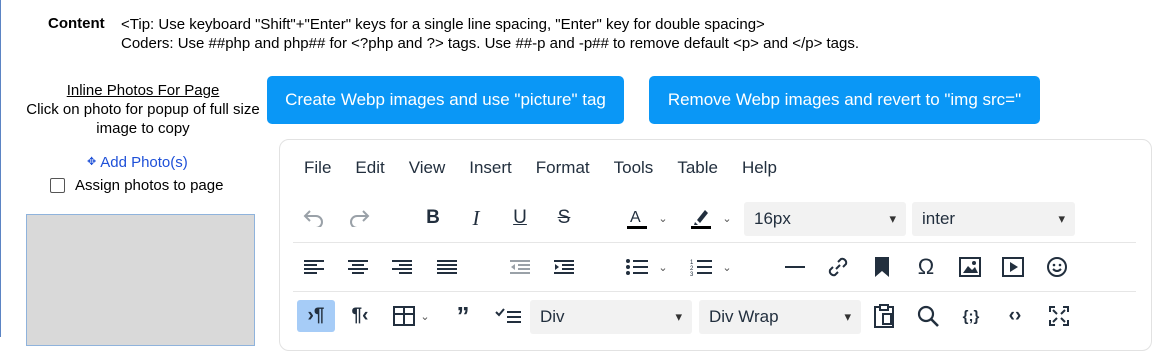  Describe the element at coordinates (701, 267) in the screenshot. I see `numbered-list-icon: 123` at that location.